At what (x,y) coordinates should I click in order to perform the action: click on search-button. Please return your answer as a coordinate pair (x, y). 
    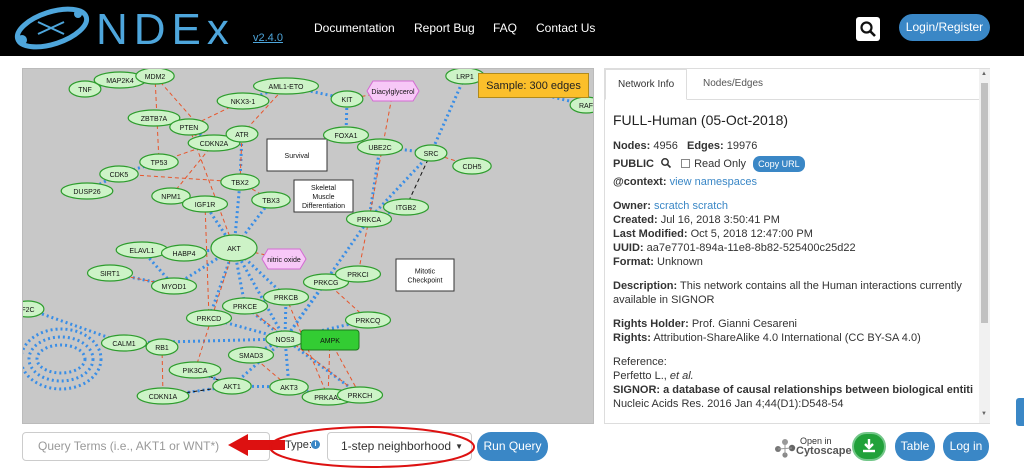
    Looking at the image, I should click on (868, 29).